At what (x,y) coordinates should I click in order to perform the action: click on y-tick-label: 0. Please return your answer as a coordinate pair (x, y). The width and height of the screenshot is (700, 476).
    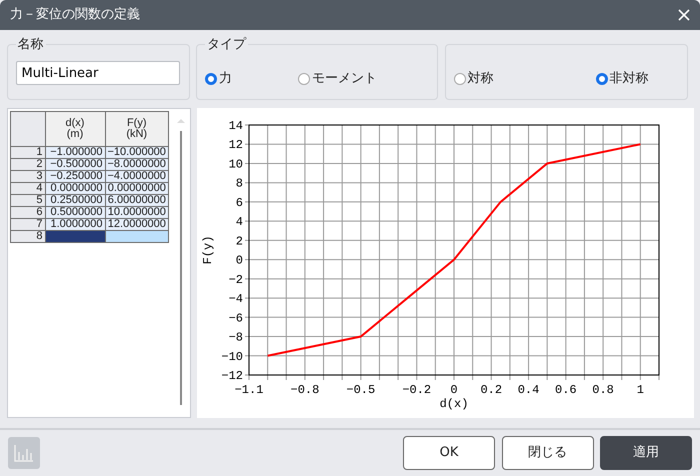
    Looking at the image, I should click on (239, 261).